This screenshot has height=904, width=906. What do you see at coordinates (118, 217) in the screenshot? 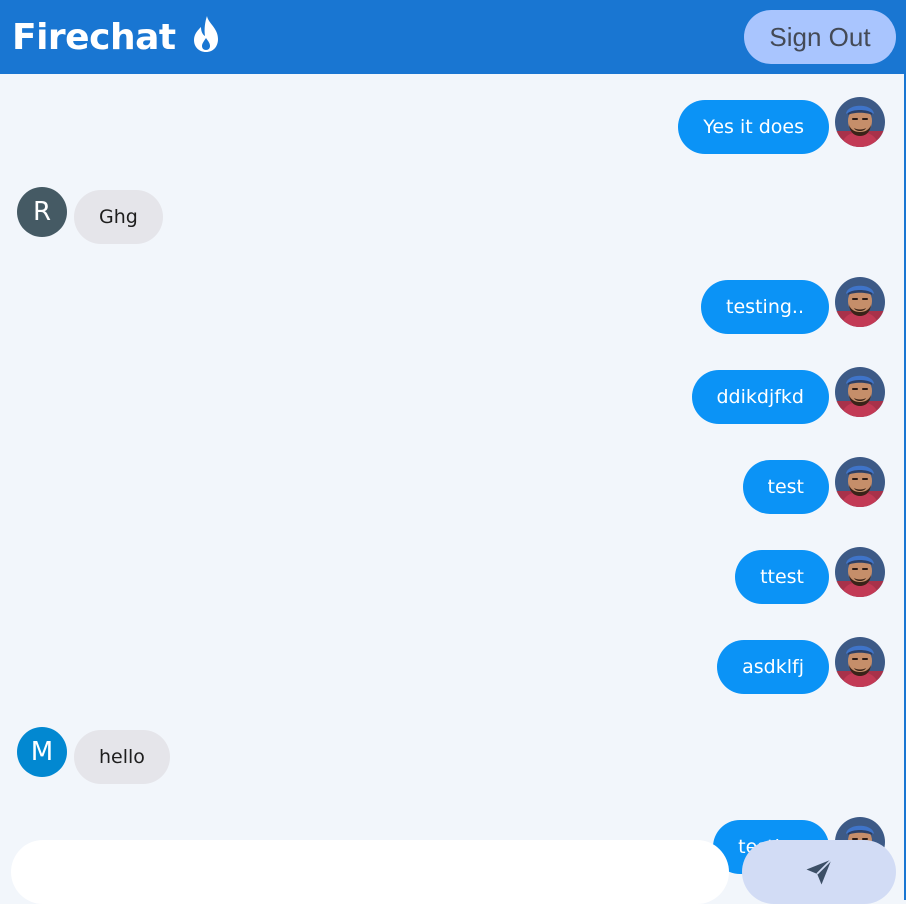
I see `message-bubble: Ghg` at bounding box center [118, 217].